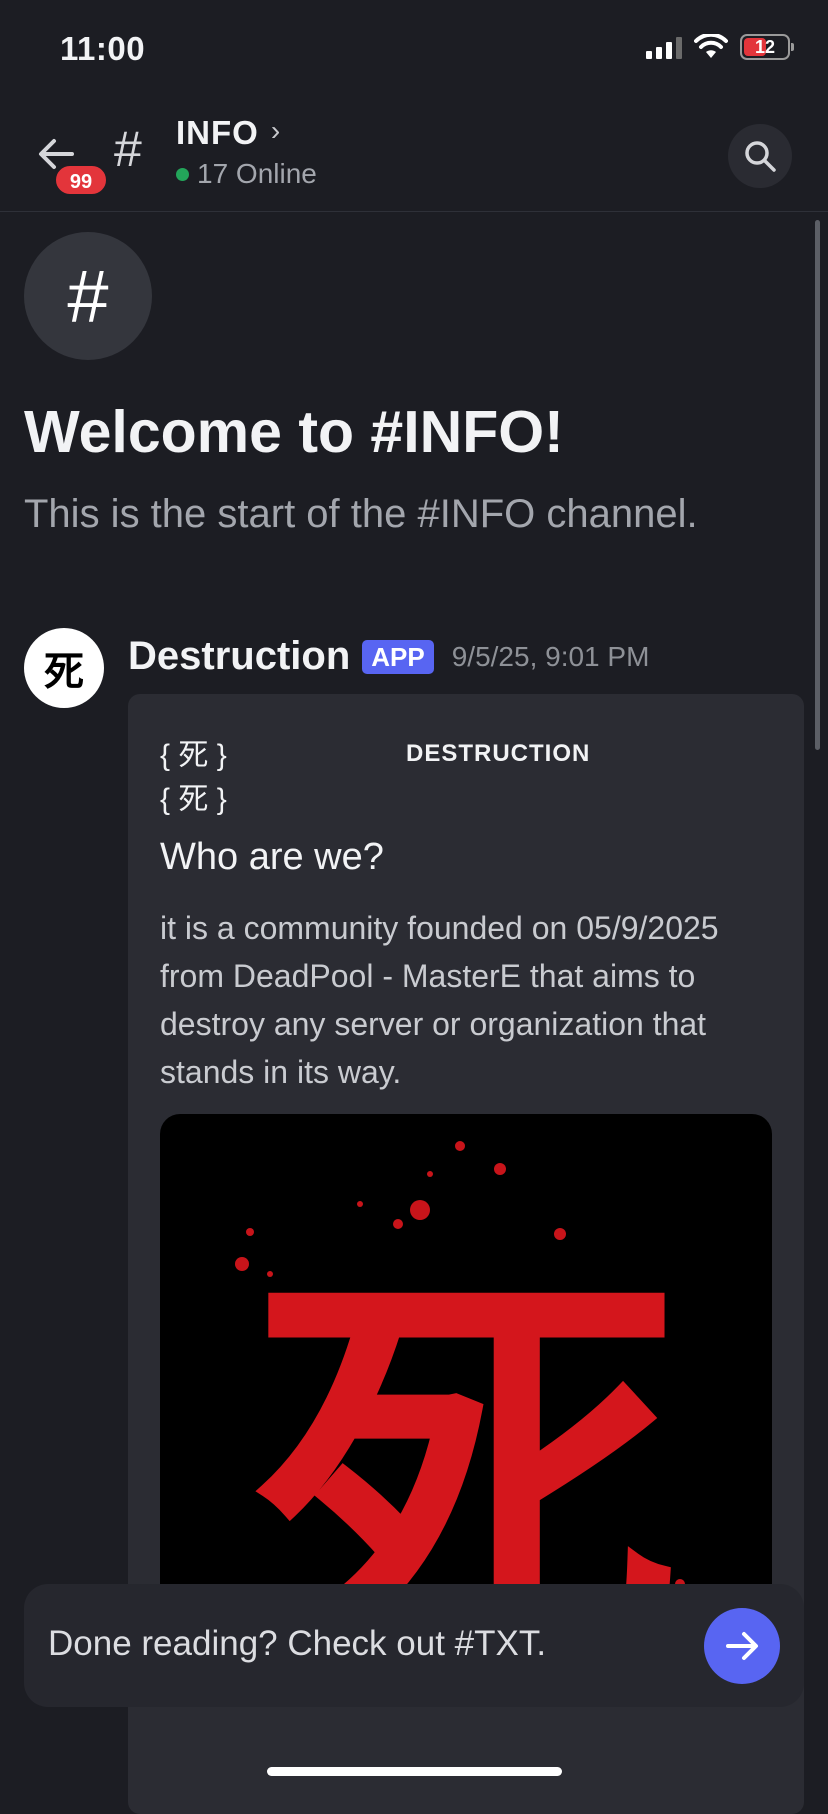  I want to click on system-icons: 12, so click(720, 47).